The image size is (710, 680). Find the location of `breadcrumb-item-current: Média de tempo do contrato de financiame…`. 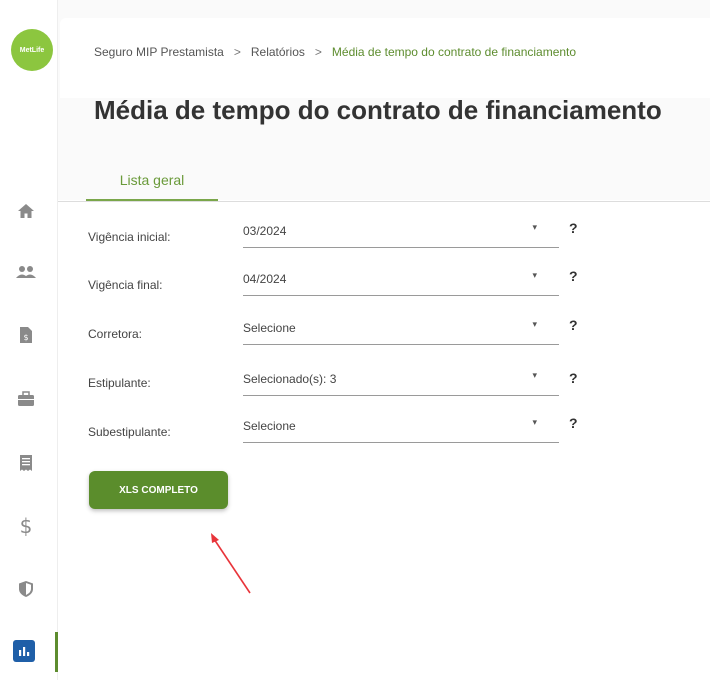

breadcrumb-item-current: Média de tempo do contrato de financiame… is located at coordinates (454, 52).